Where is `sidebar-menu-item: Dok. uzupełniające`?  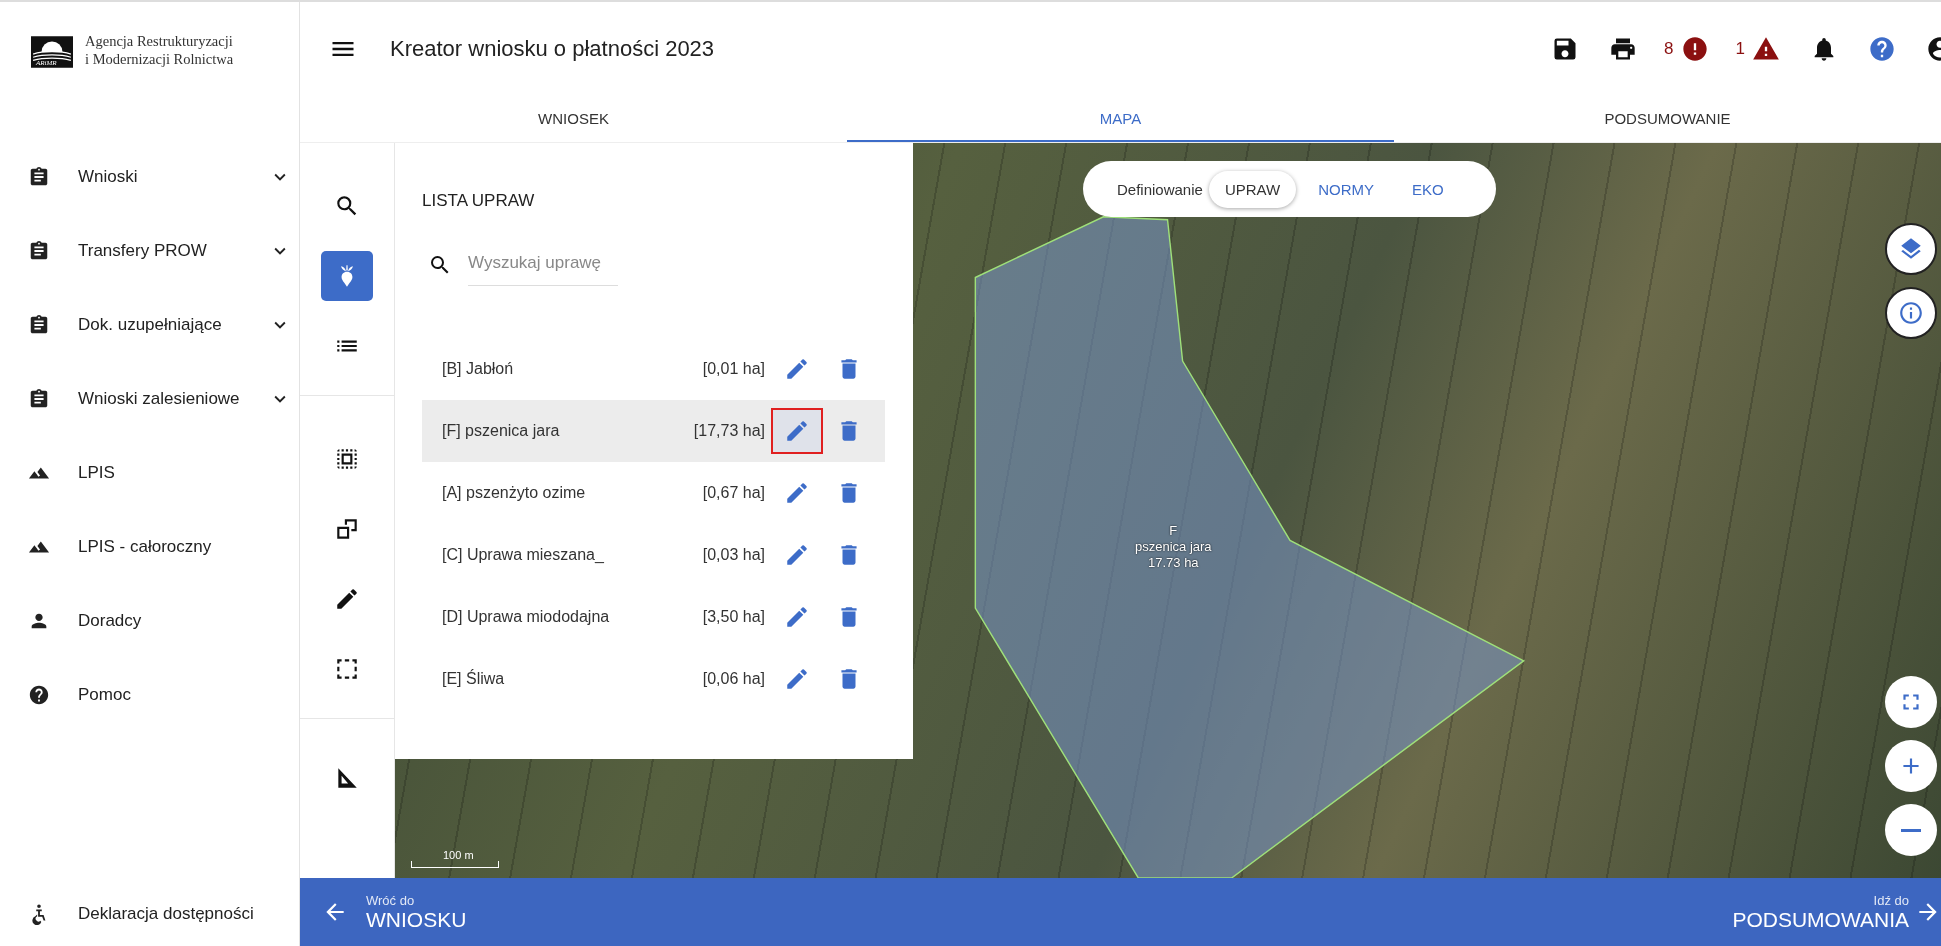 sidebar-menu-item: Dok. uzupełniające is located at coordinates (149, 325).